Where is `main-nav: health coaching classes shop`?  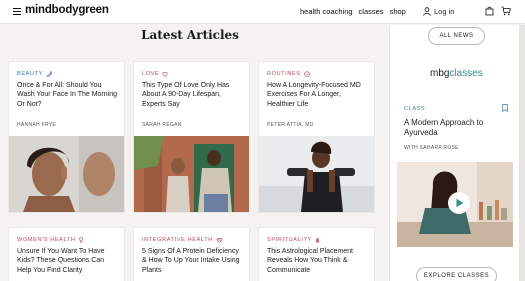 main-nav: health coaching classes shop is located at coordinates (353, 11).